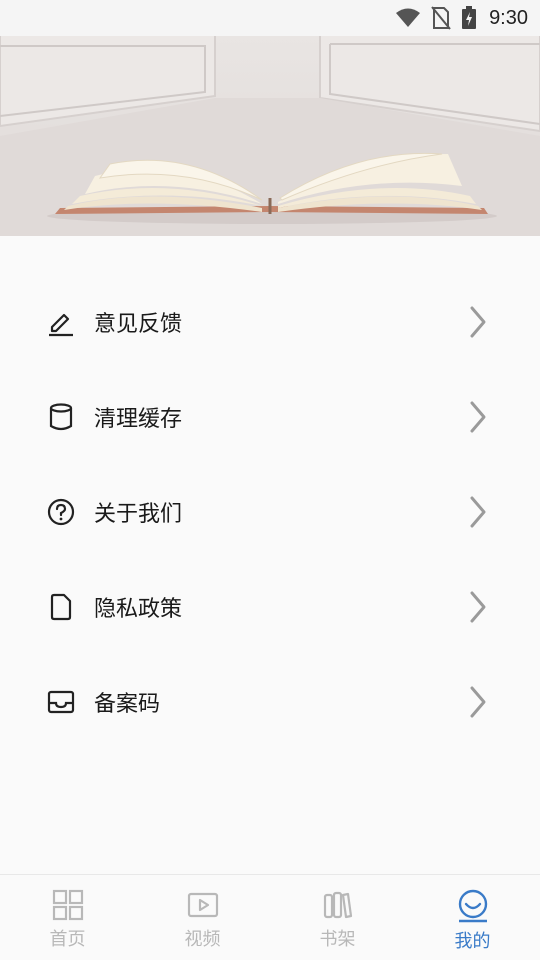 Image resolution: width=540 pixels, height=960 pixels. Describe the element at coordinates (337, 905) in the screenshot. I see `bookshelf-icon` at that location.